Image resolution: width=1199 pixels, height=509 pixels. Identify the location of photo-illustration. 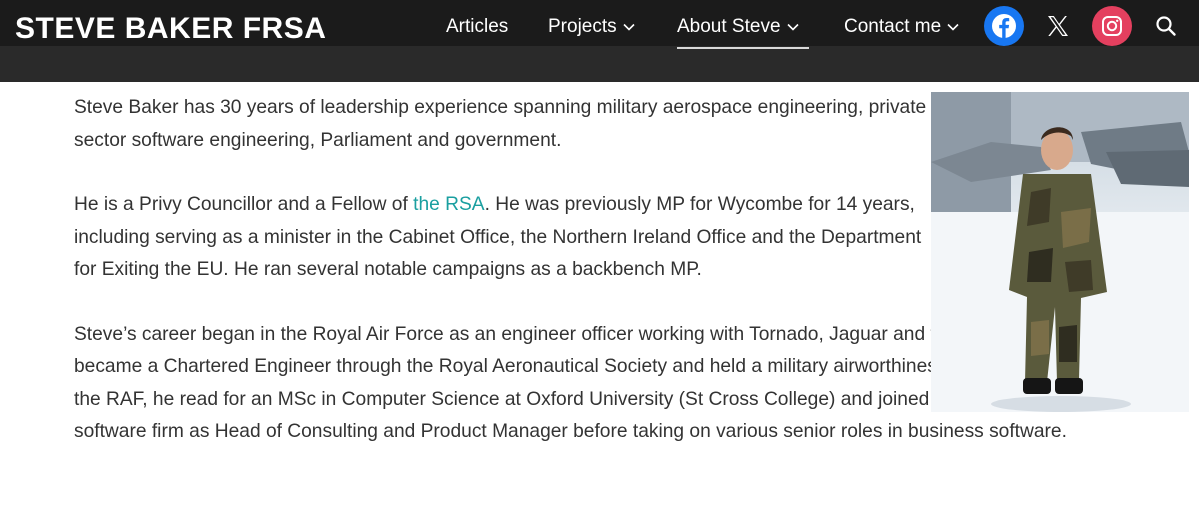
(1060, 252).